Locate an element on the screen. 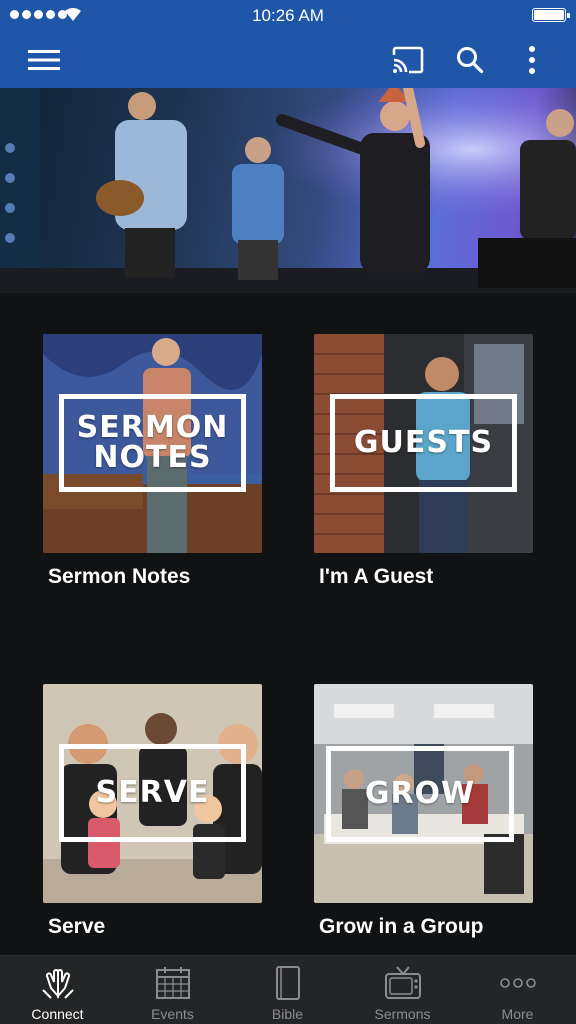 This screenshot has height=1024, width=576. tab-more-label: More is located at coordinates (517, 1014).